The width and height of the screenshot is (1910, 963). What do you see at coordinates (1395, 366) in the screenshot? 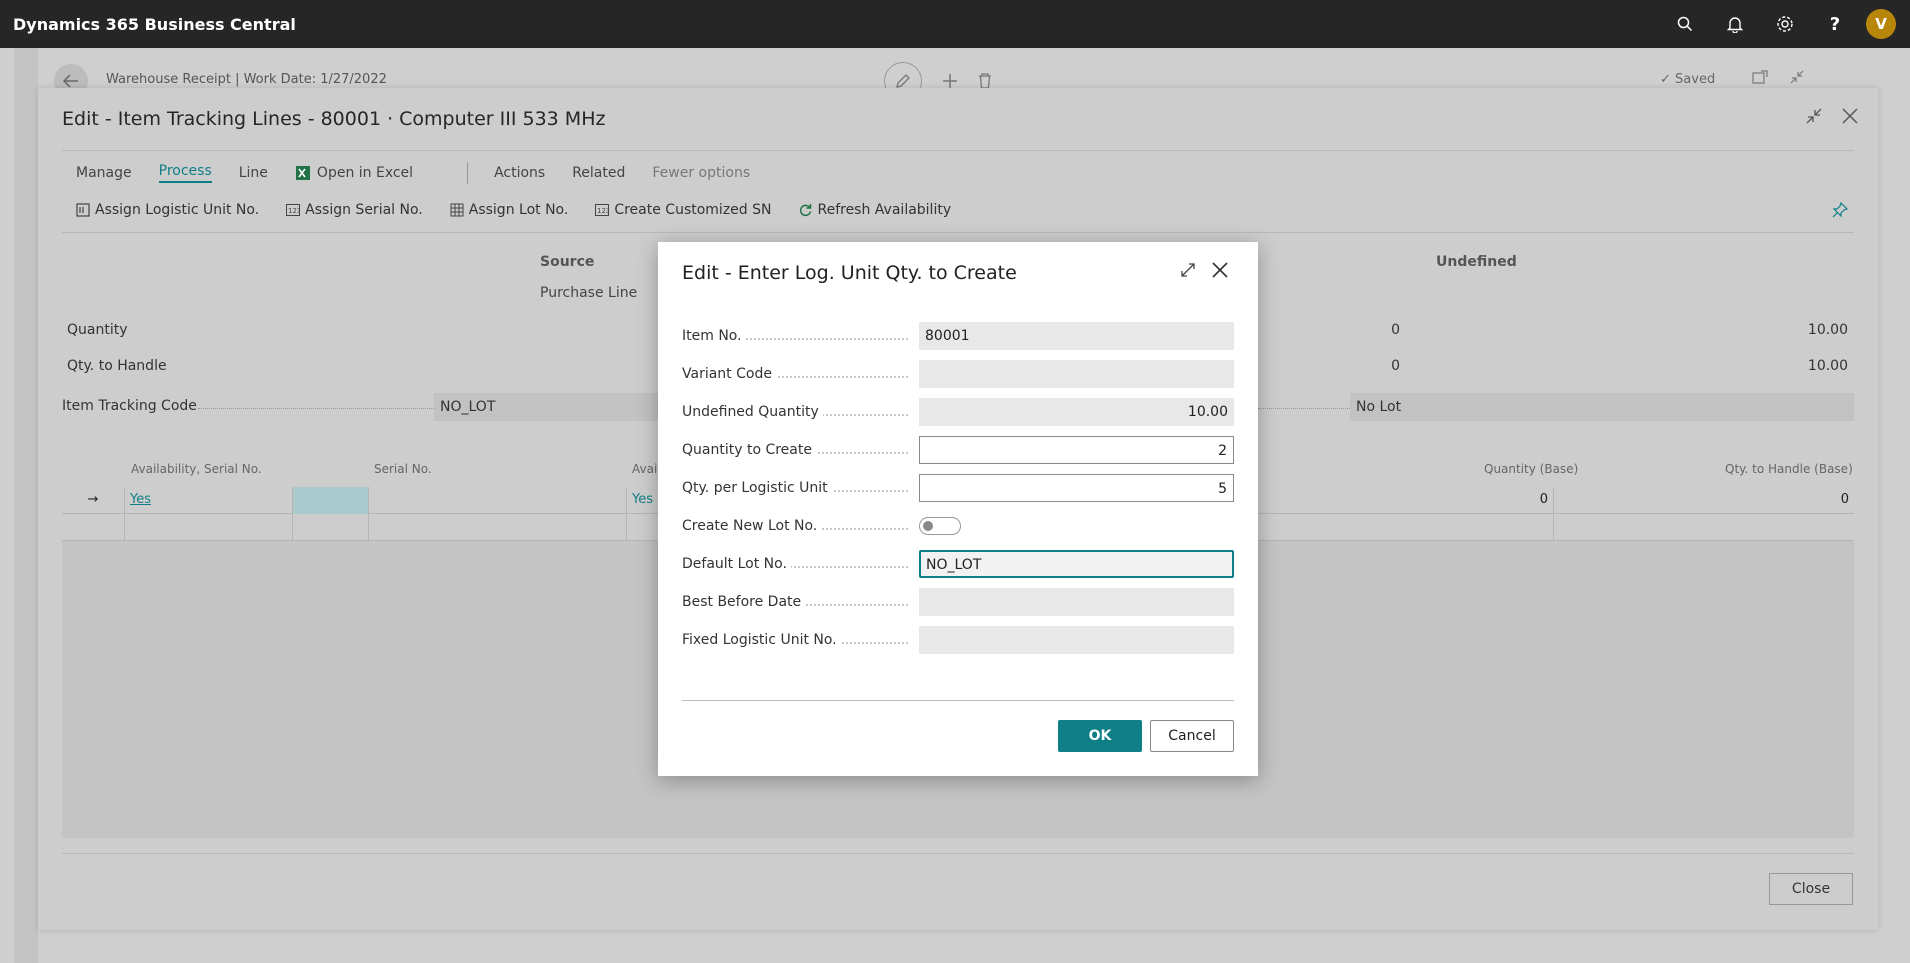
I see `qty-to-handle-mid-value: 0` at bounding box center [1395, 366].